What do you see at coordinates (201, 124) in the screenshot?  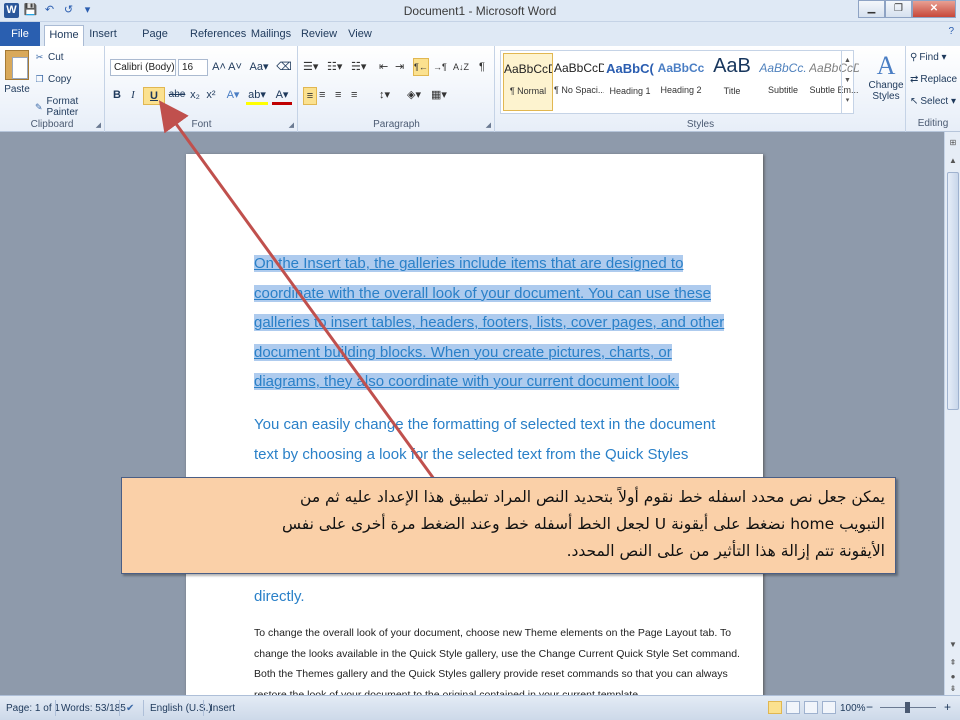 I see `font-group-label: Font` at bounding box center [201, 124].